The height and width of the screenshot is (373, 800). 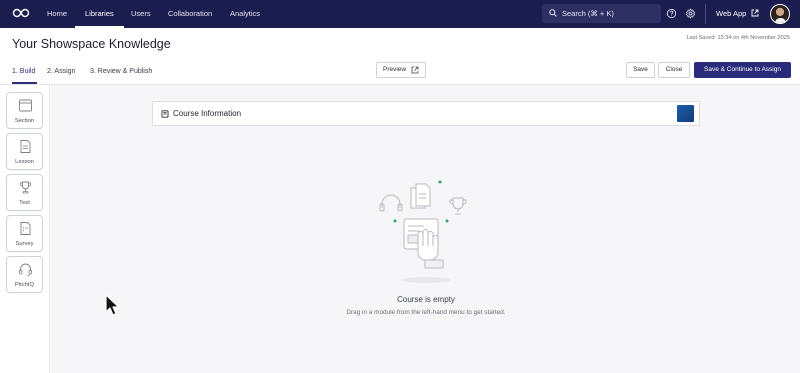 What do you see at coordinates (21, 13) in the screenshot?
I see `logo-icon` at bounding box center [21, 13].